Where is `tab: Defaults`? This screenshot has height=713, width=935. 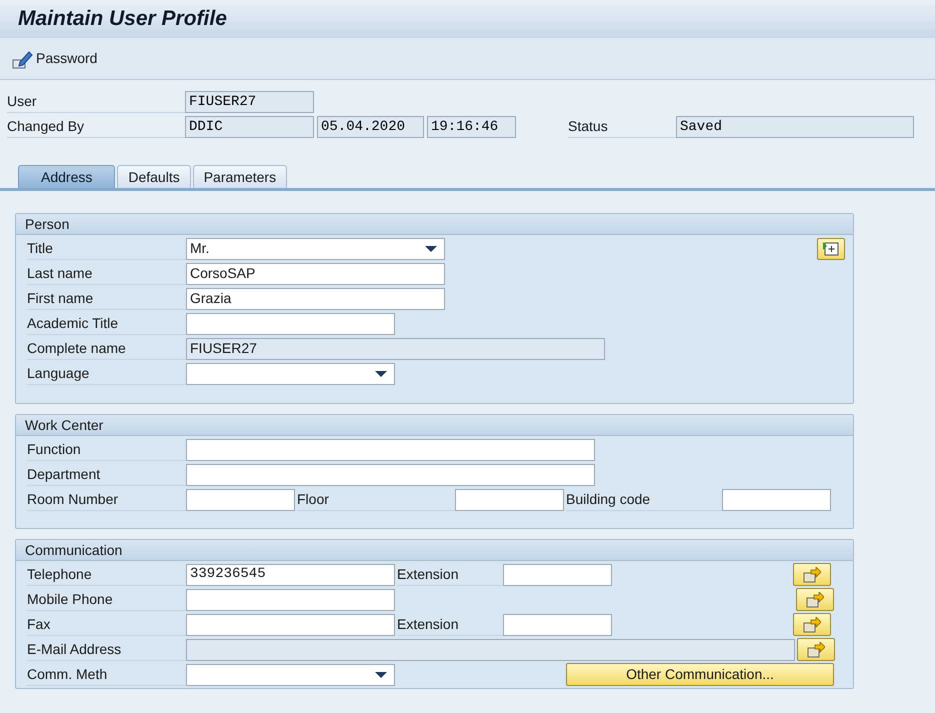 tab: Defaults is located at coordinates (154, 176).